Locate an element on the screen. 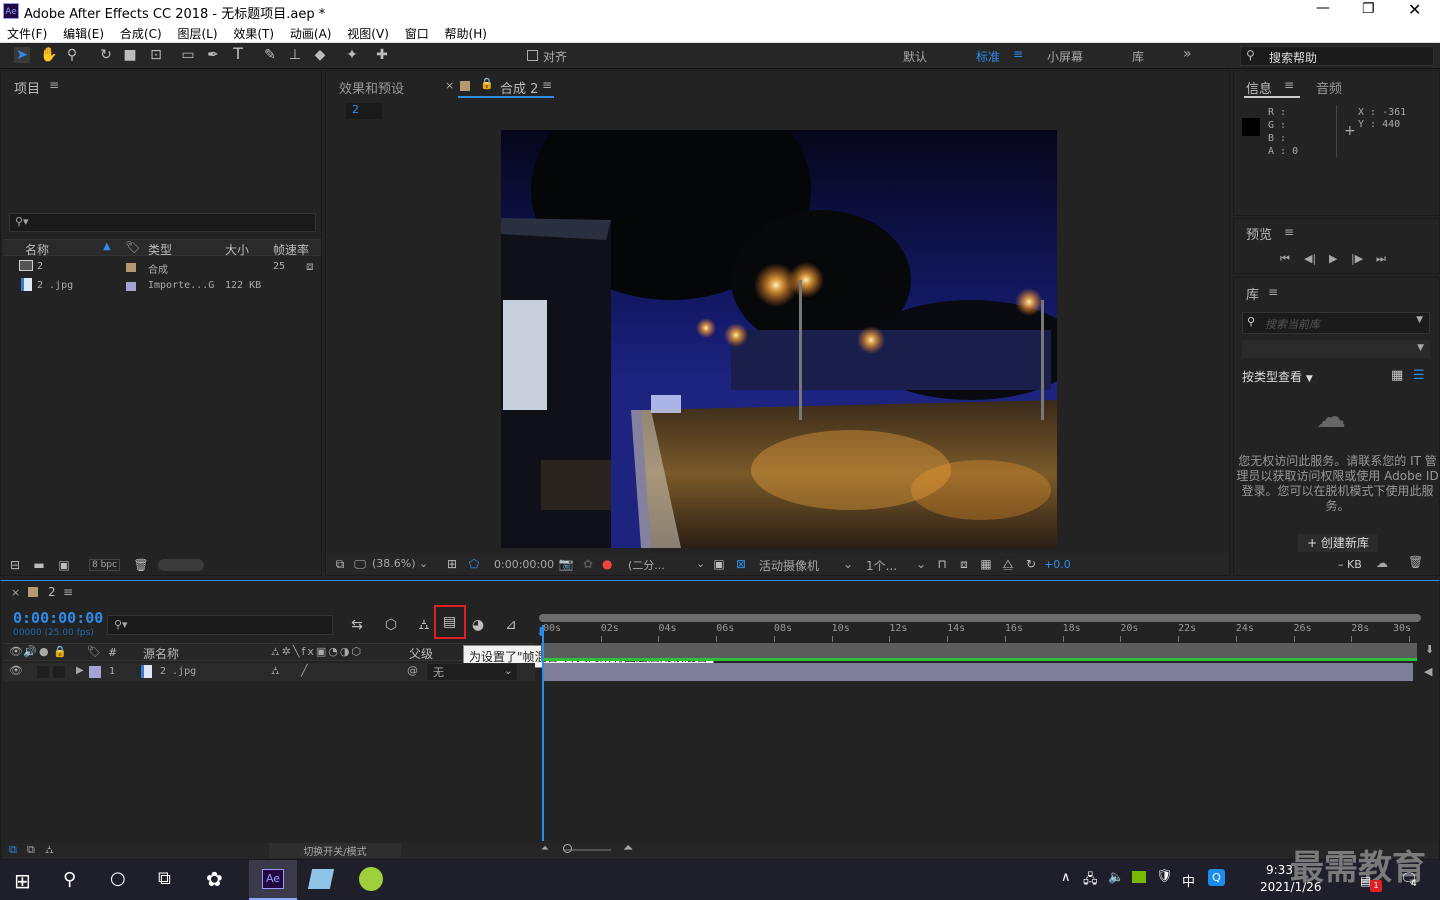 The height and width of the screenshot is (900, 1440). qq-icon: Q is located at coordinates (1216, 877).